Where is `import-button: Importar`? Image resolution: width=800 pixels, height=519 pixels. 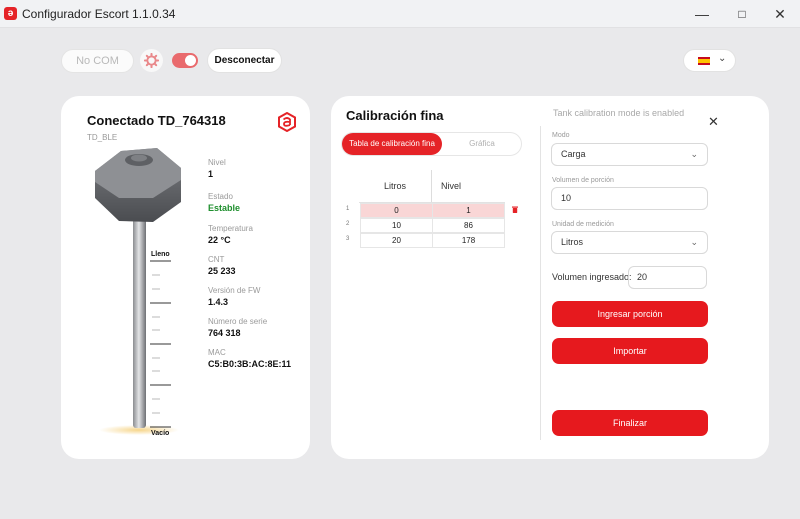 import-button: Importar is located at coordinates (630, 351).